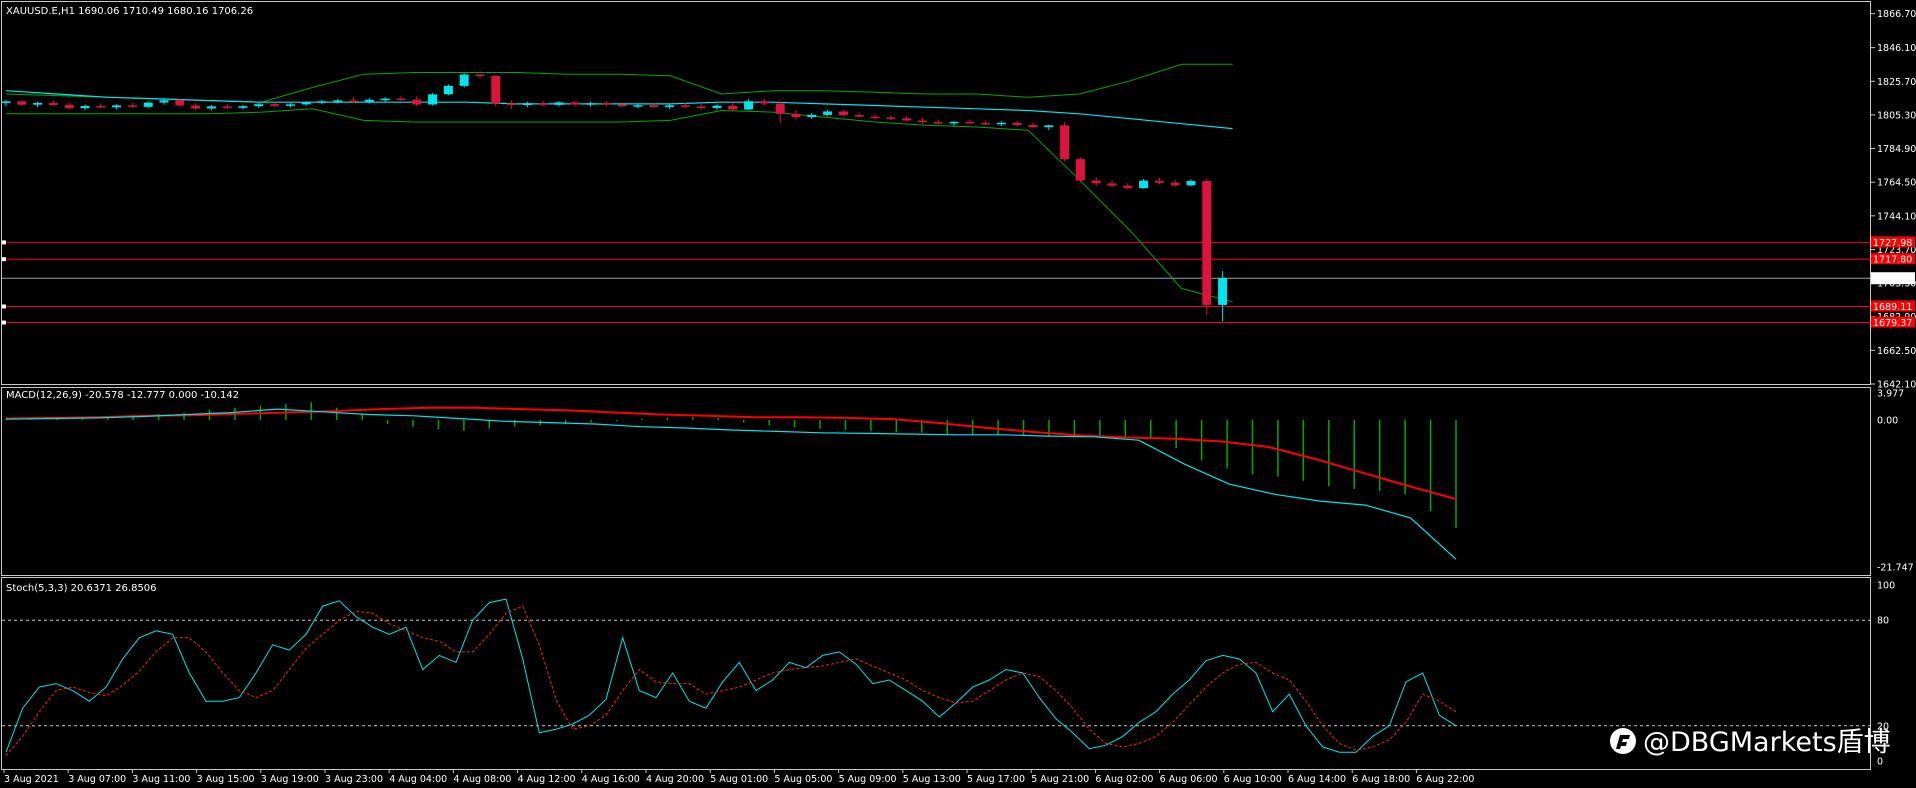  Describe the element at coordinates (739, 779) in the screenshot. I see `time-tick-label: 5 Aug 01:00` at that location.